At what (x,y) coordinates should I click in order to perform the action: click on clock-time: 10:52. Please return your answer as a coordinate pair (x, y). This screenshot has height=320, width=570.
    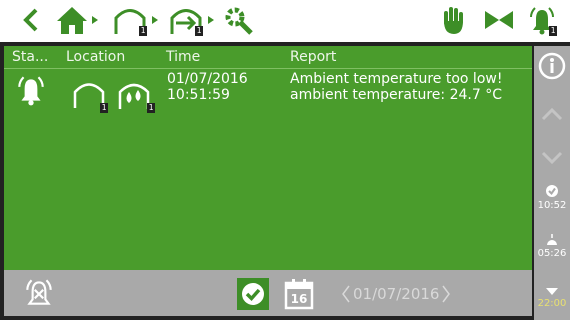
    Looking at the image, I should click on (552, 205).